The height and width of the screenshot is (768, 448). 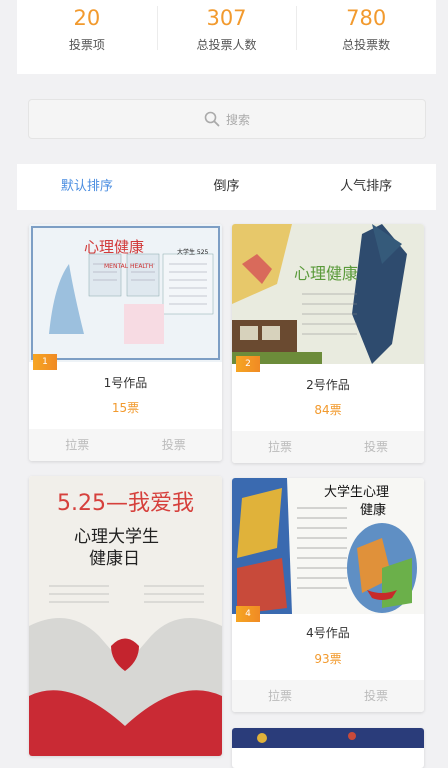 What do you see at coordinates (212, 119) in the screenshot?
I see `search-icon` at bounding box center [212, 119].